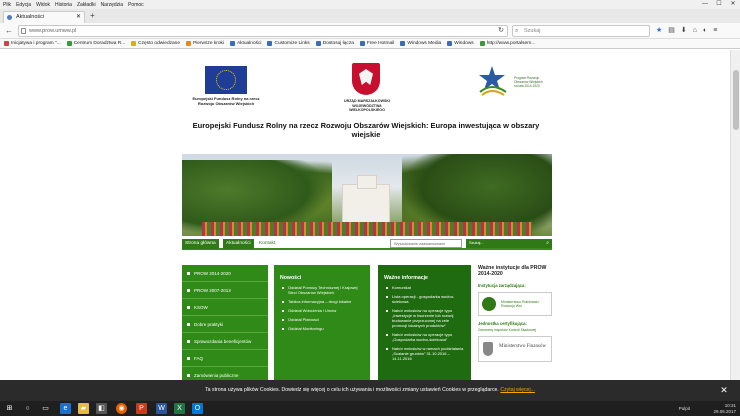  What do you see at coordinates (45, 408) in the screenshot?
I see `task-view-icon: ▭` at bounding box center [45, 408].